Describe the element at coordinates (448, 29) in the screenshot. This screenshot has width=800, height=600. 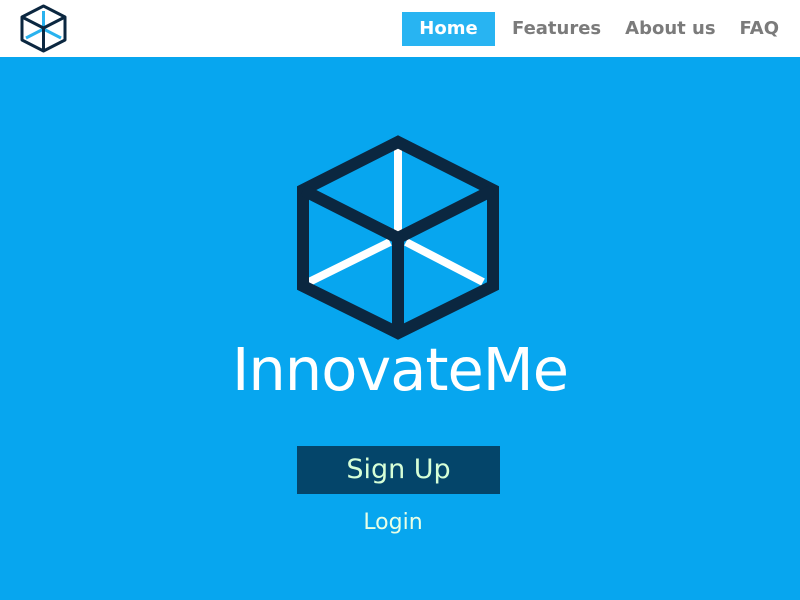
I see `nav-home: Home` at that location.